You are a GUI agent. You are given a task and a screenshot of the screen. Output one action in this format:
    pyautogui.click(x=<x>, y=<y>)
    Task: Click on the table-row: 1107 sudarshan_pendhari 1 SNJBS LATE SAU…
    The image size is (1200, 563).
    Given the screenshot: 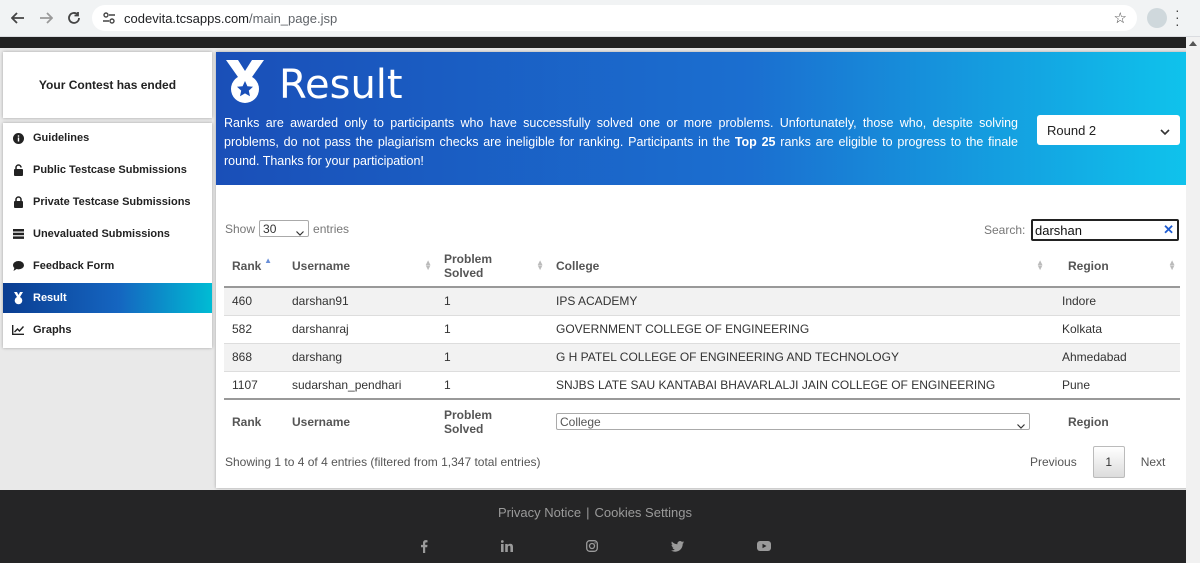 What is the action you would take?
    pyautogui.click(x=702, y=385)
    